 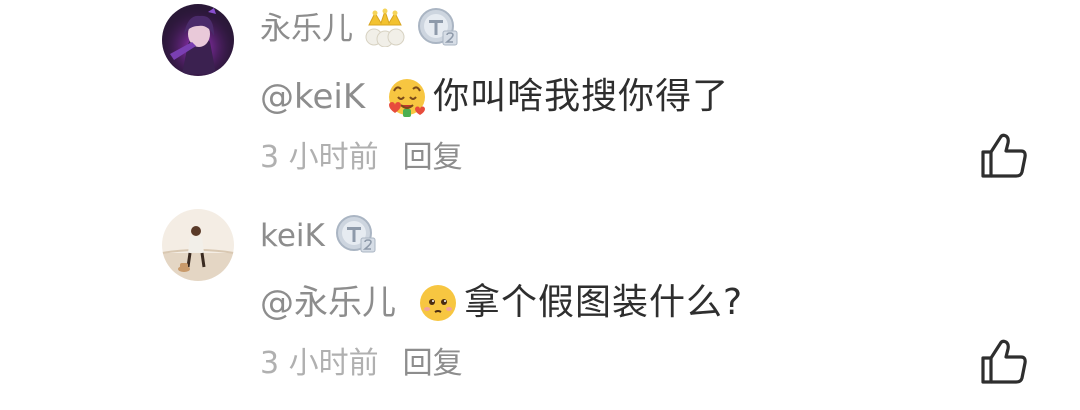 I want to click on comment-header: keiK, so click(x=318, y=236).